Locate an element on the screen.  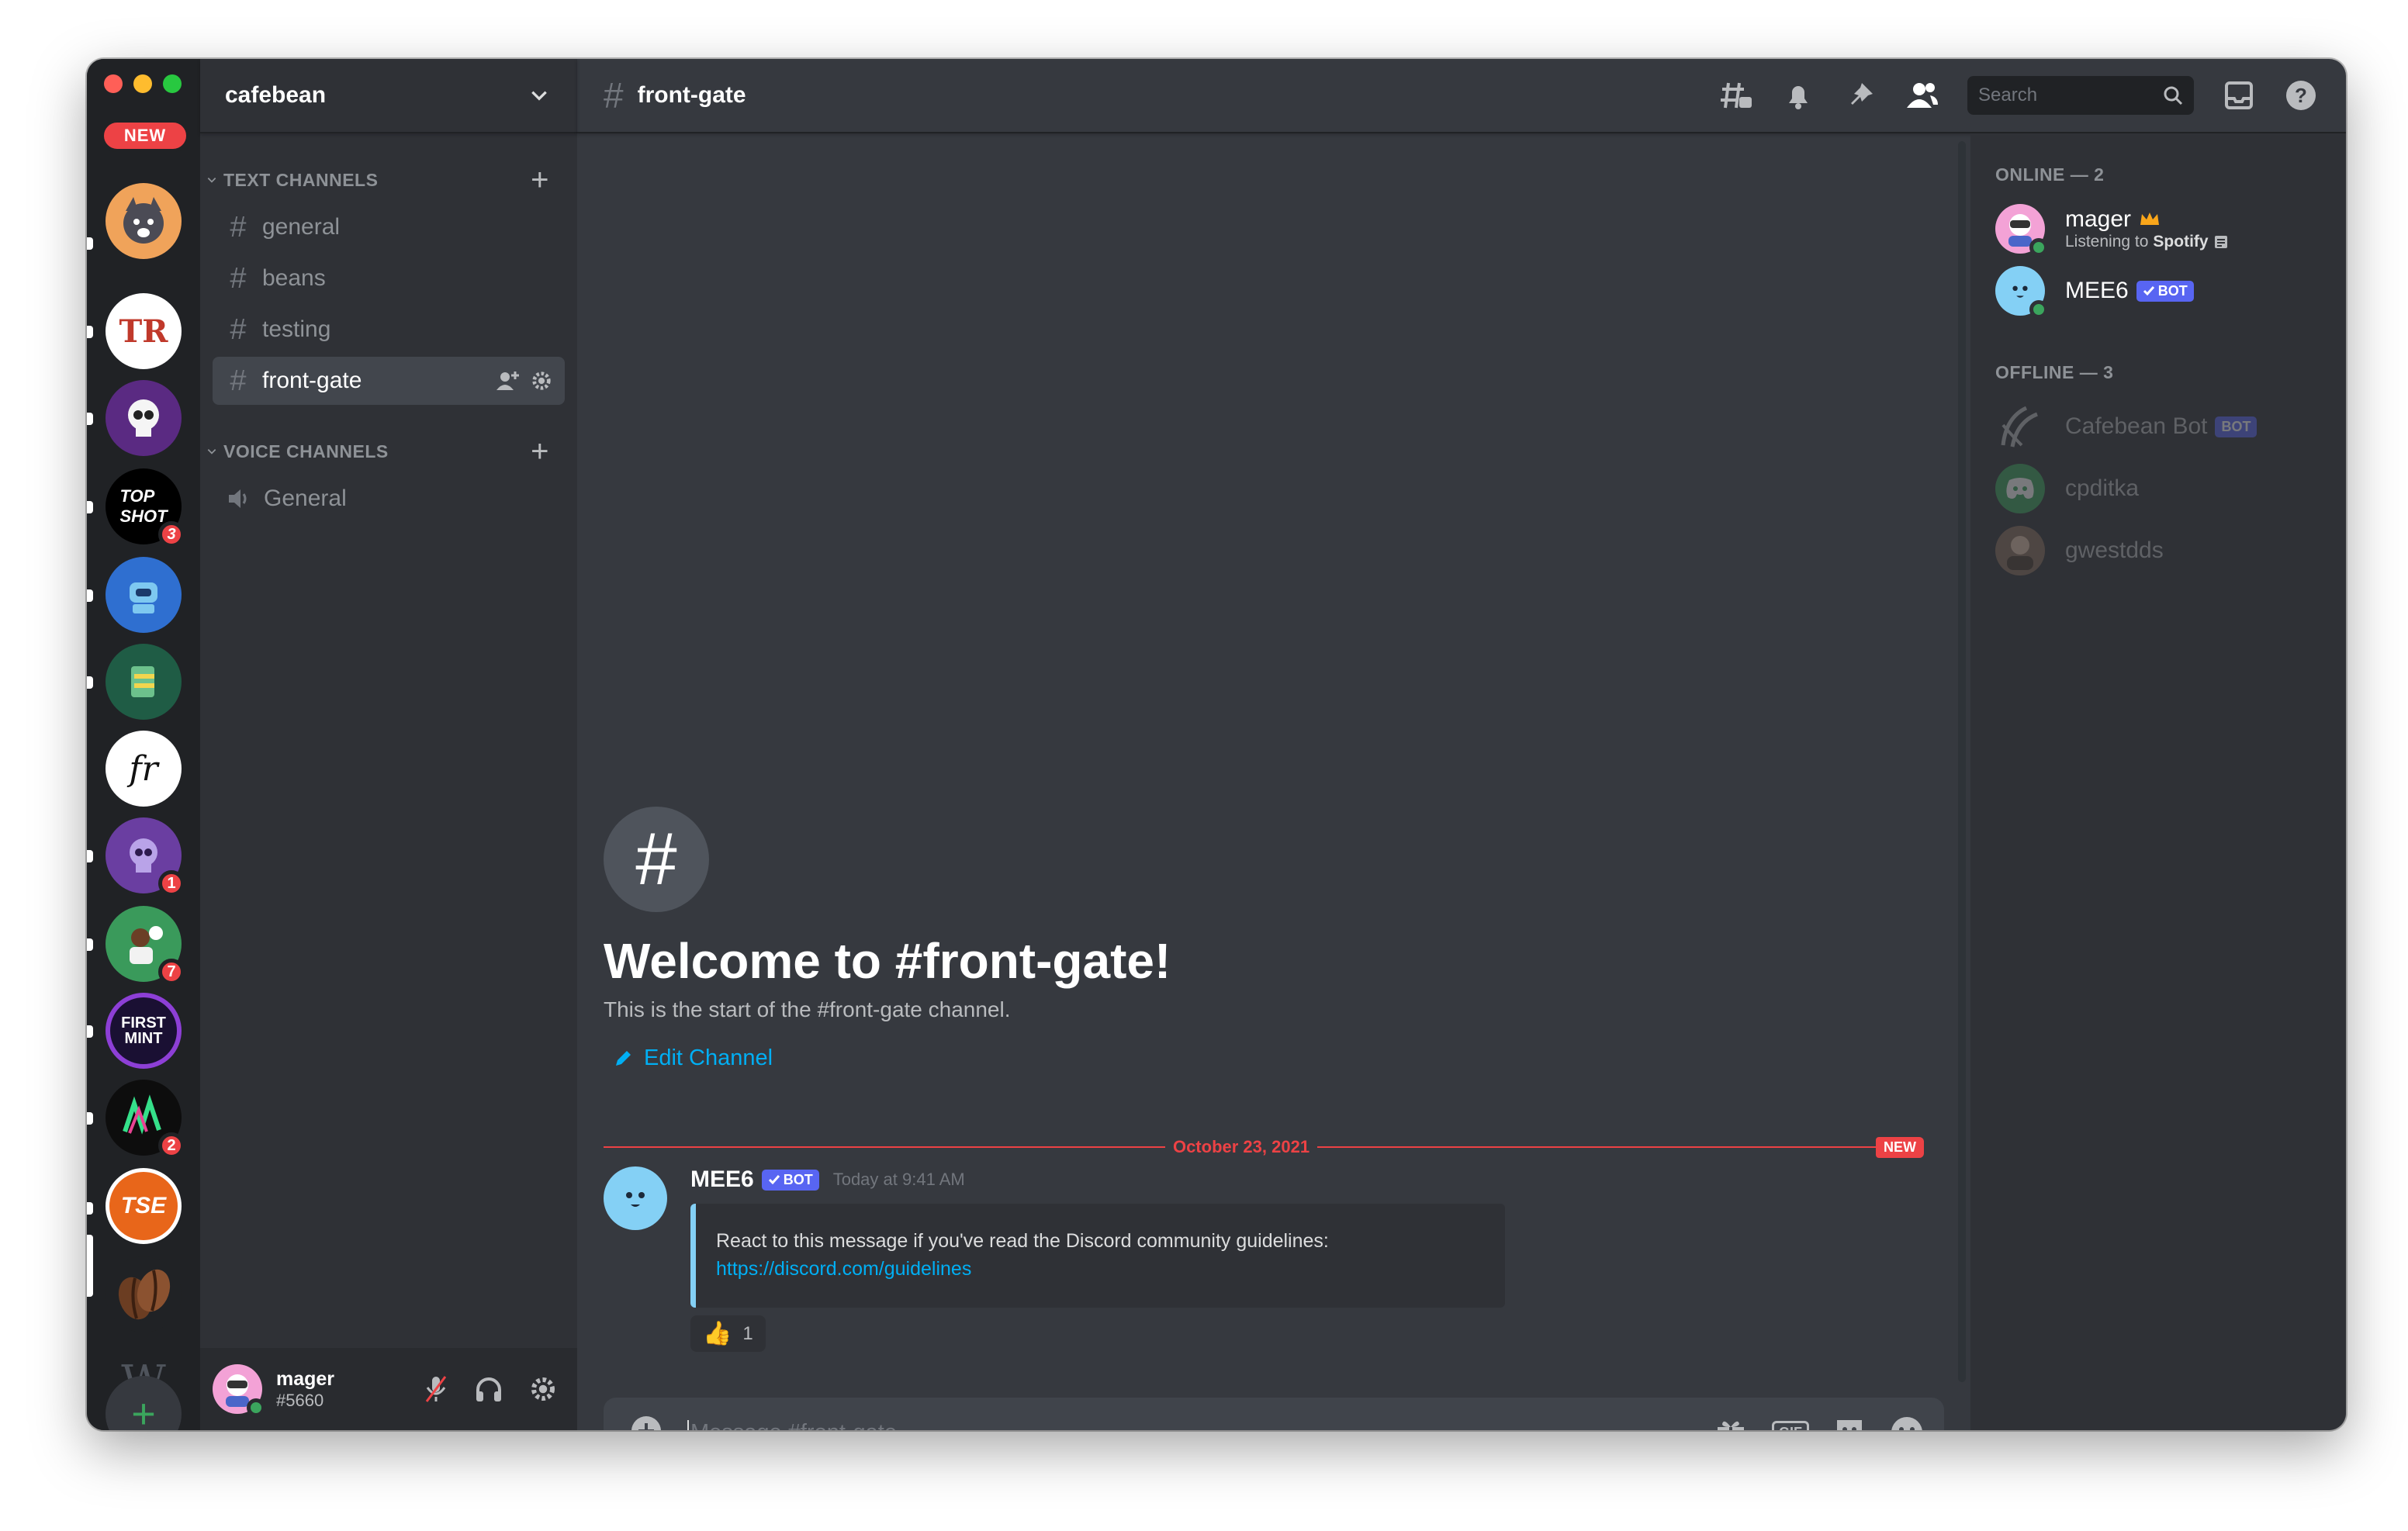
channel-topbar: # front-gate Search ? is located at coordinates (1461, 96).